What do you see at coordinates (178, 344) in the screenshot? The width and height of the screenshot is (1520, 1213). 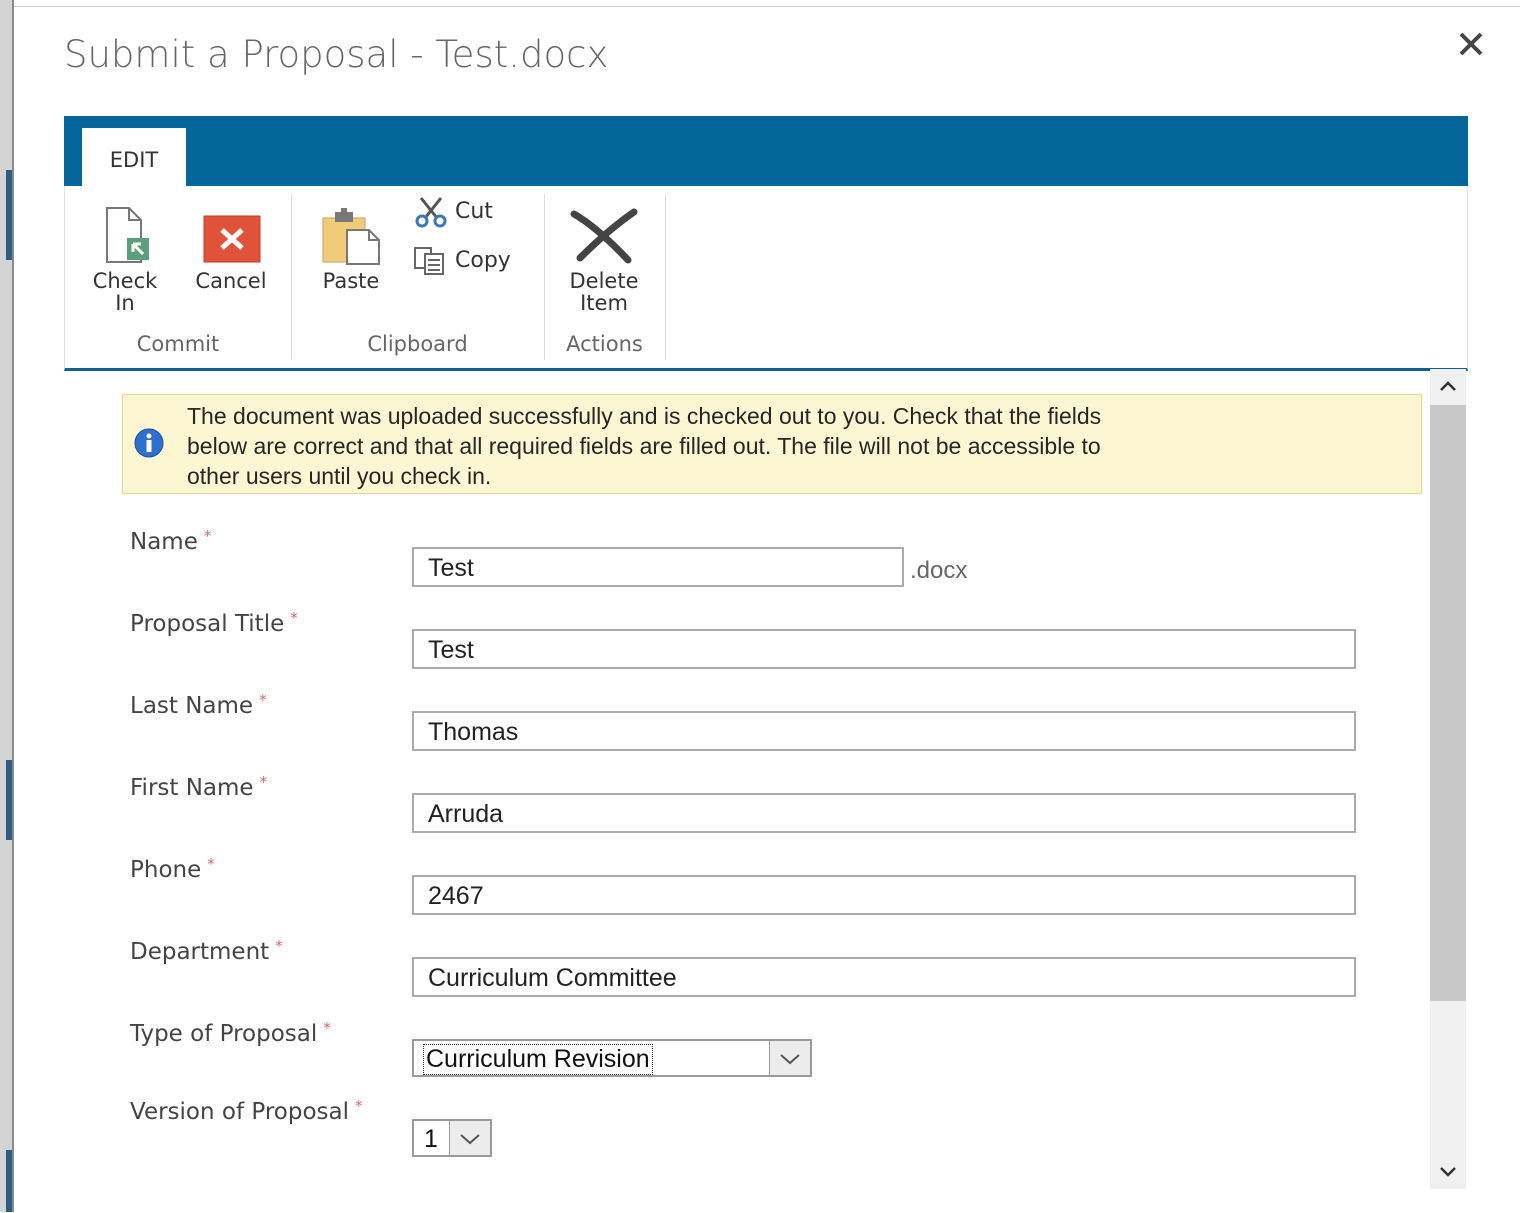 I see `commit-group-label: Commit` at bounding box center [178, 344].